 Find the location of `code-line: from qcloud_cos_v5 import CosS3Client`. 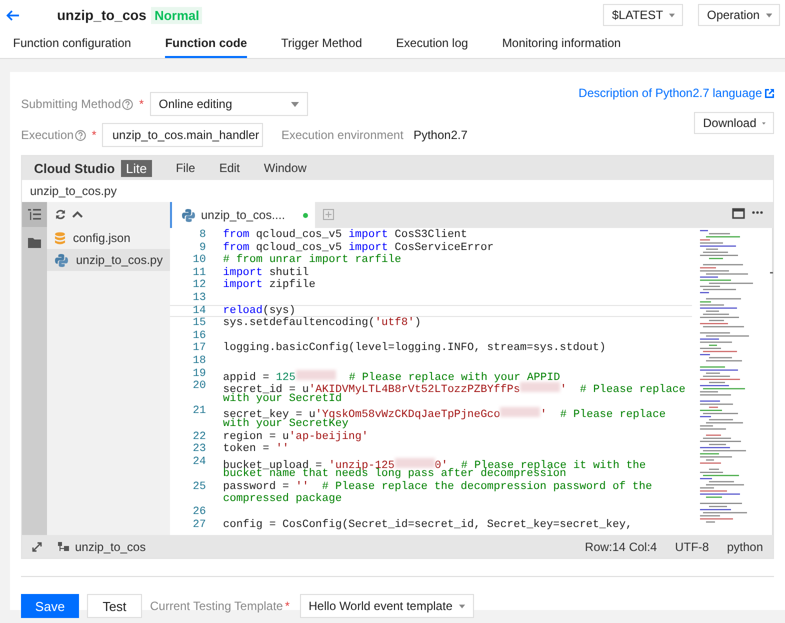

code-line: from qcloud_cos_v5 import CosS3Client is located at coordinates (345, 235).